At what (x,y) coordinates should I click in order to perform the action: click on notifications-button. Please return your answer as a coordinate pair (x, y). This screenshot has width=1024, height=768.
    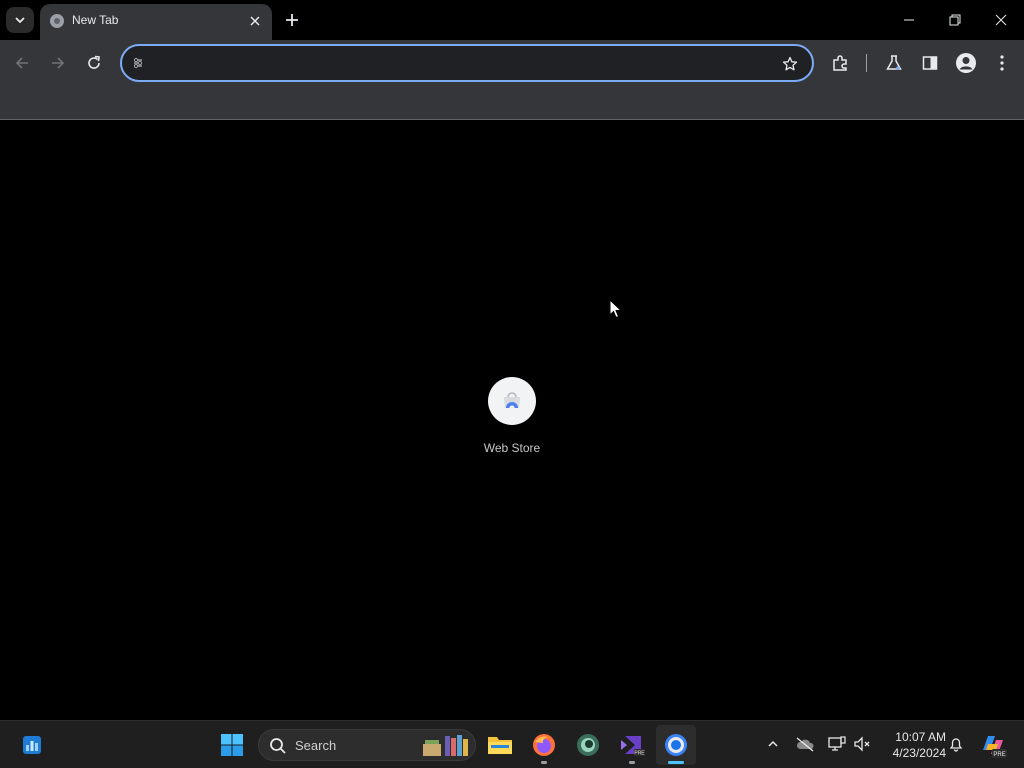
    Looking at the image, I should click on (956, 744).